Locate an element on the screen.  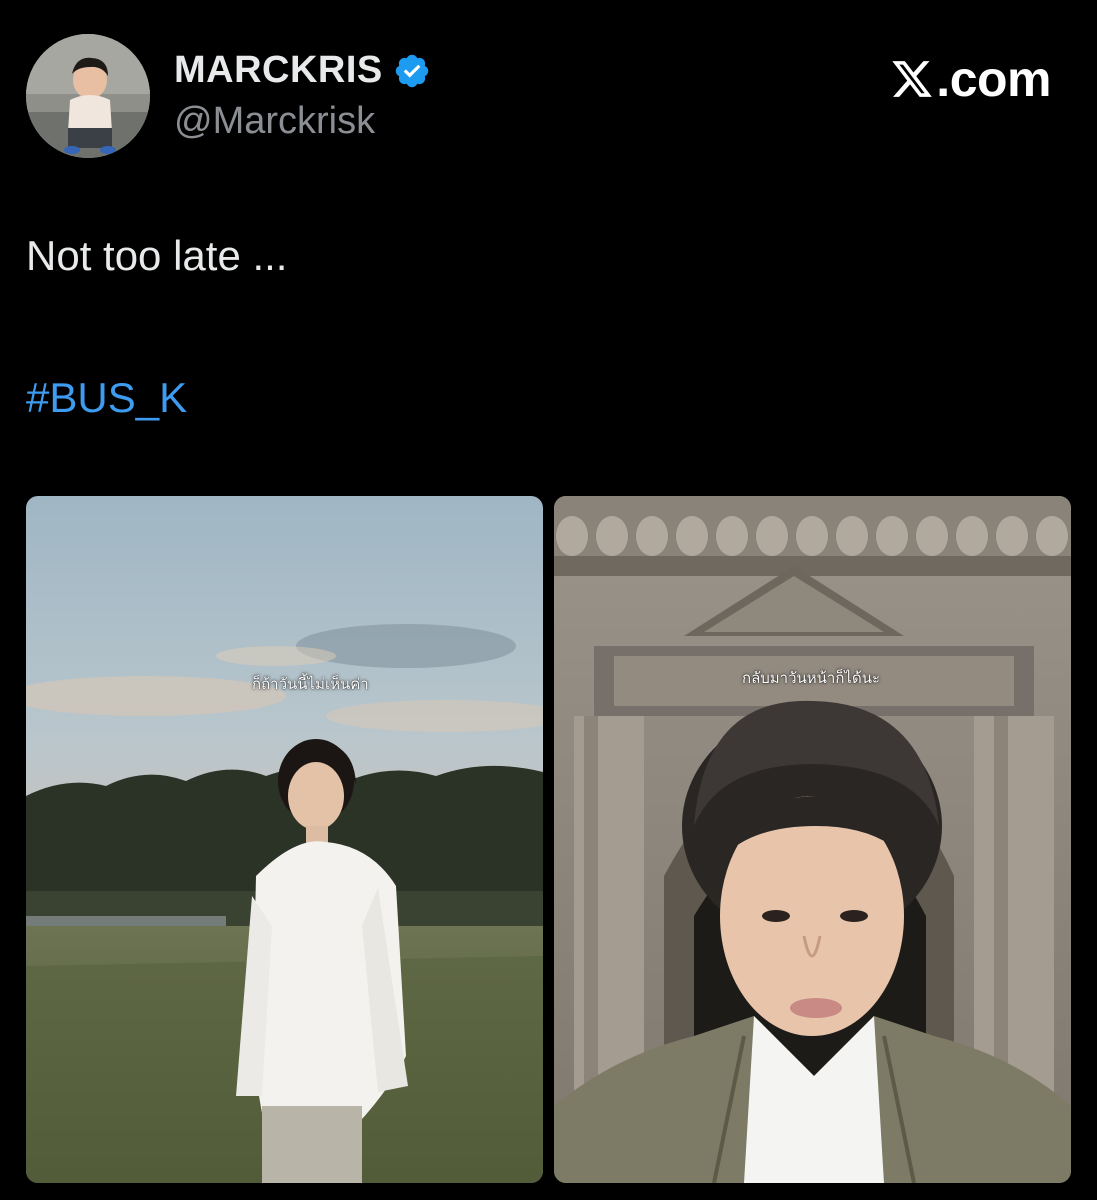
x-logo-icon is located at coordinates (912, 79).